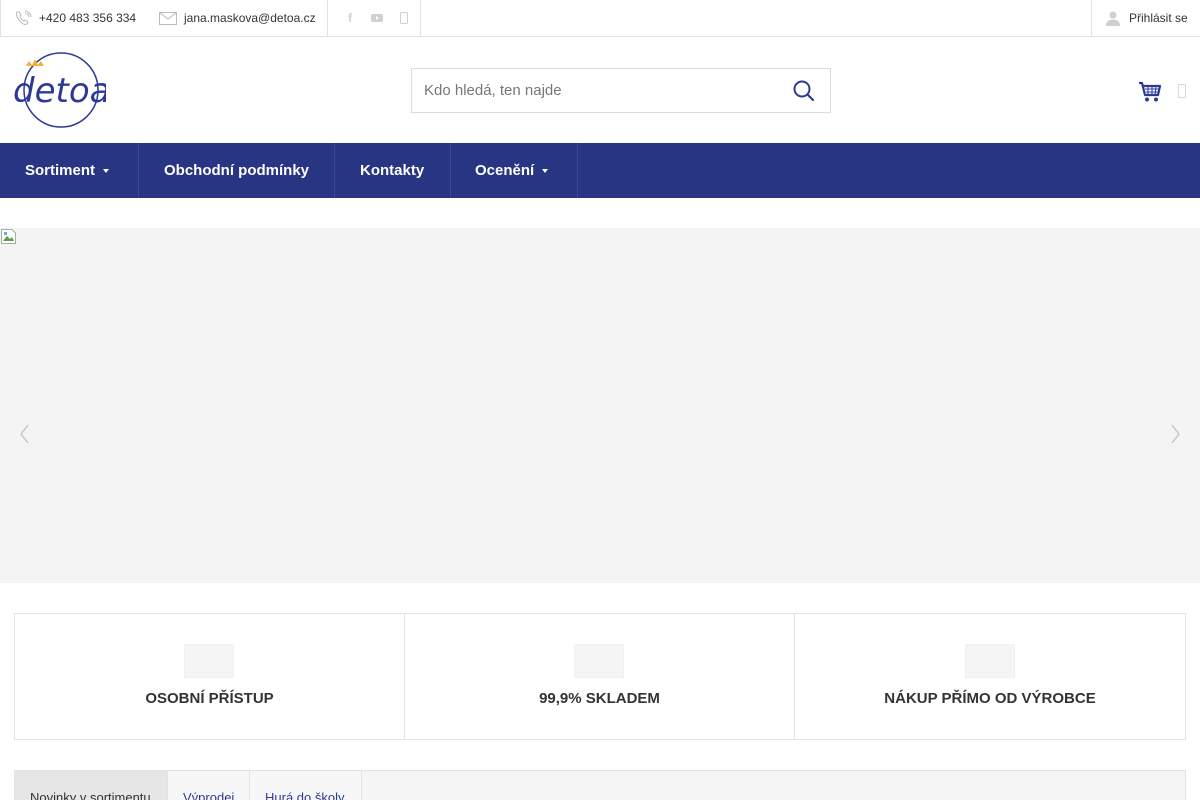  What do you see at coordinates (1113, 18) in the screenshot?
I see `user-icon` at bounding box center [1113, 18].